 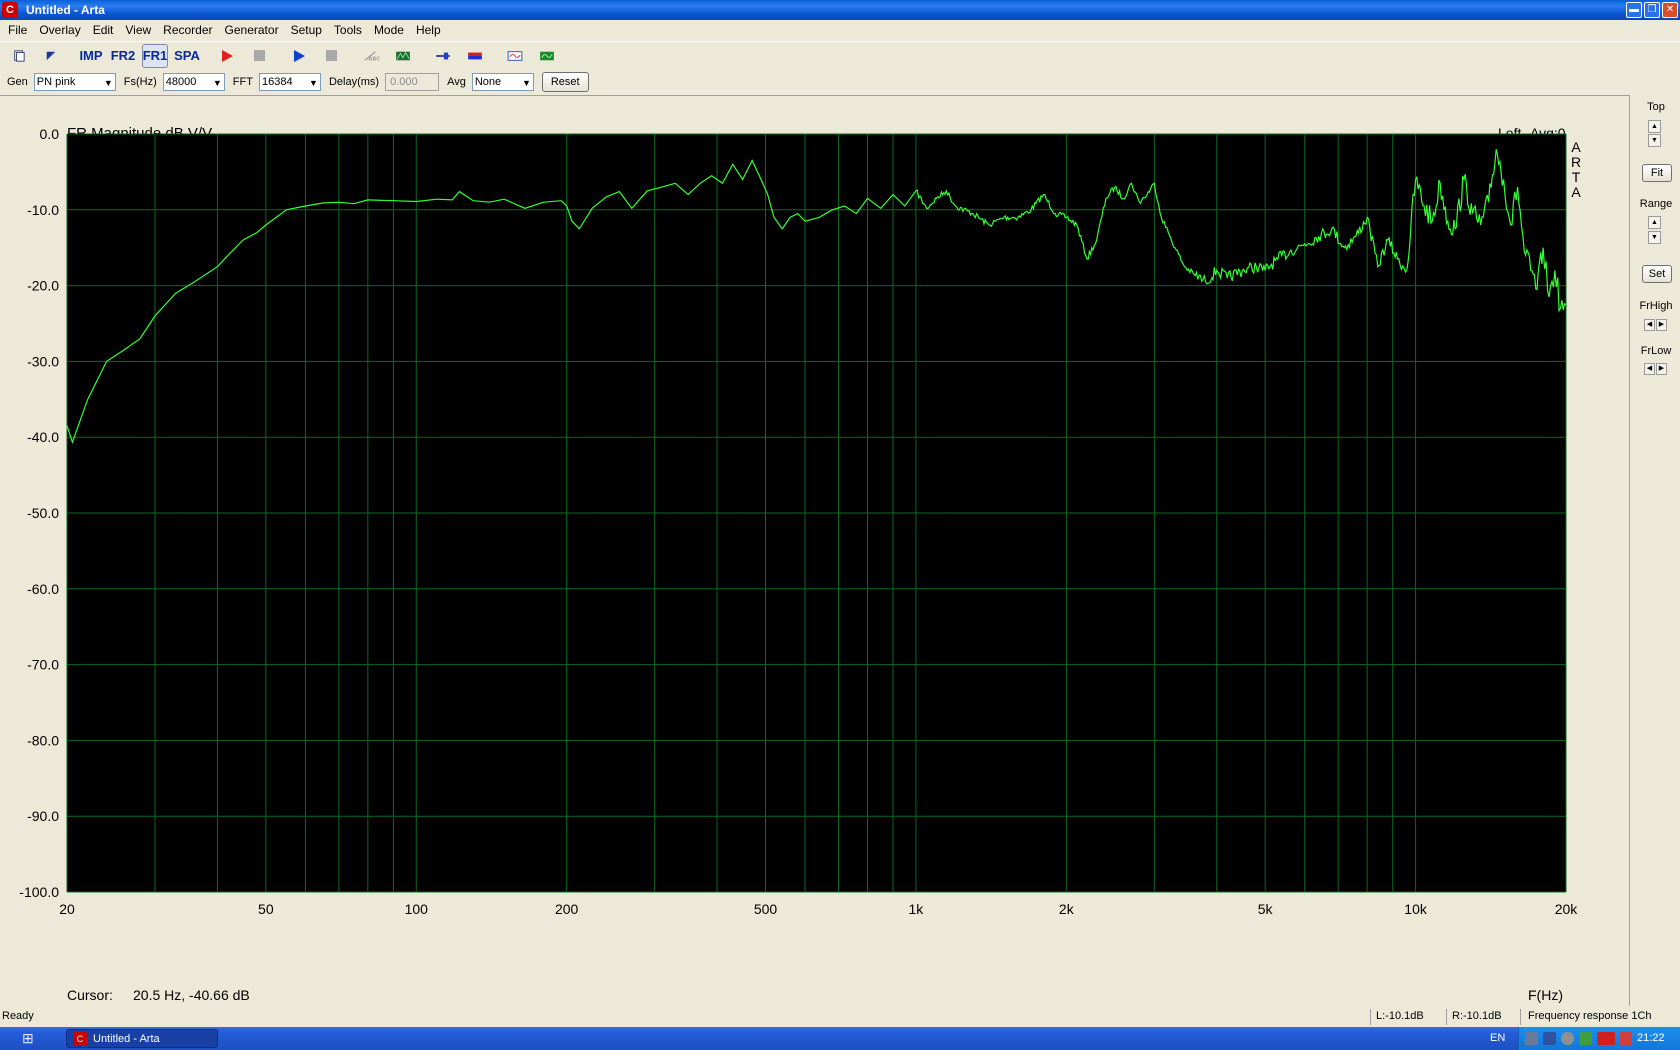 I want to click on y-tick-label: -20.0, so click(x=43, y=286).